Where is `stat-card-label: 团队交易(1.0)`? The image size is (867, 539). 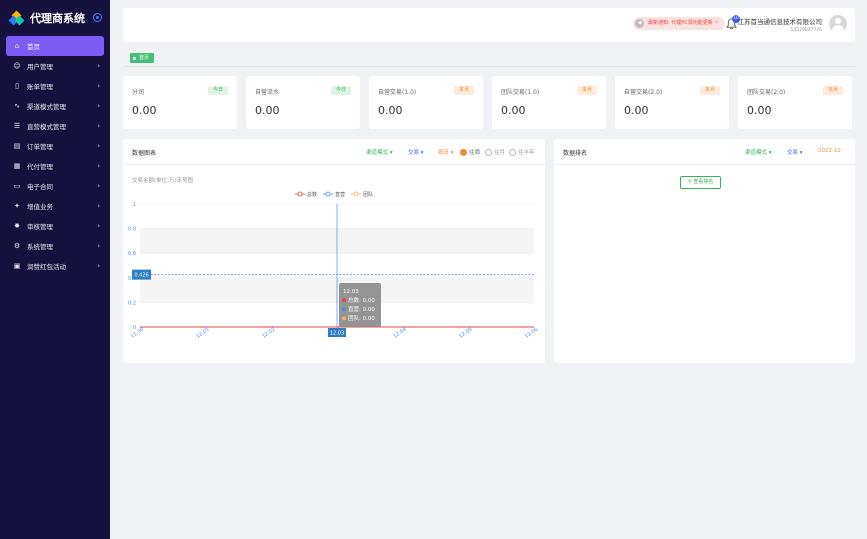 stat-card-label: 团队交易(1.0) is located at coordinates (520, 92).